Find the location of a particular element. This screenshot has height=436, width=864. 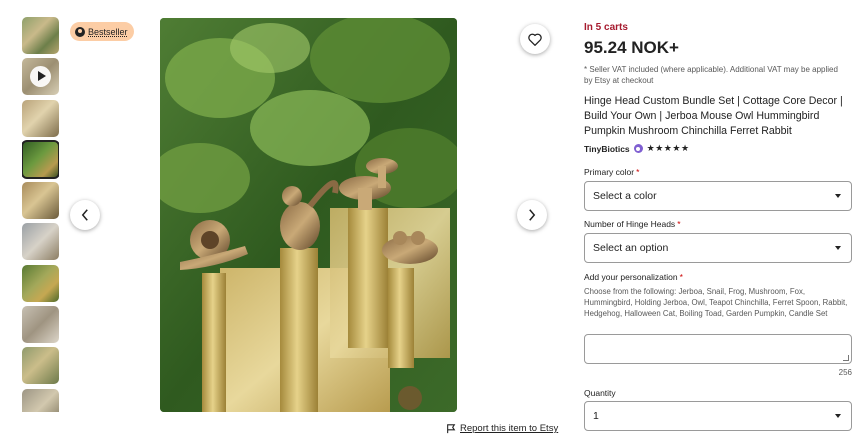

thumbnail-image-selected is located at coordinates (40, 159).